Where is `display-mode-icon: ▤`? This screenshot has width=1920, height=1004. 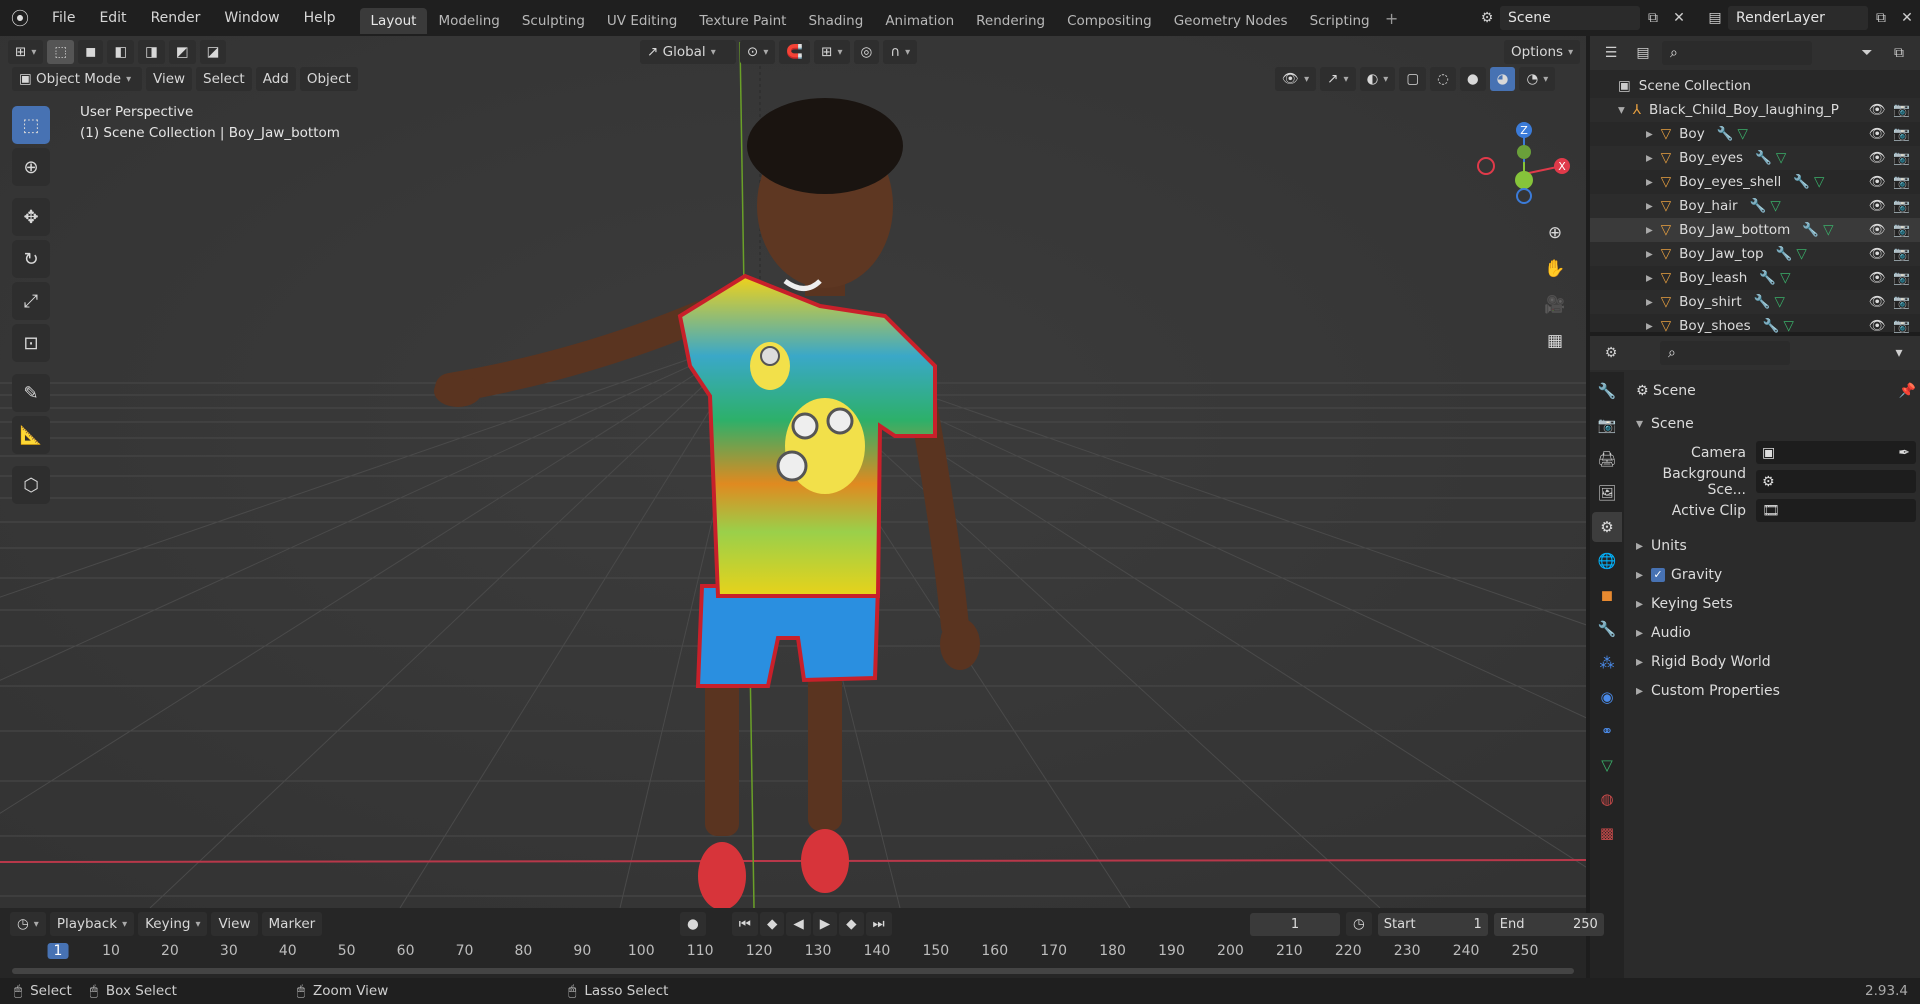
display-mode-icon: ▤ is located at coordinates (1643, 53).